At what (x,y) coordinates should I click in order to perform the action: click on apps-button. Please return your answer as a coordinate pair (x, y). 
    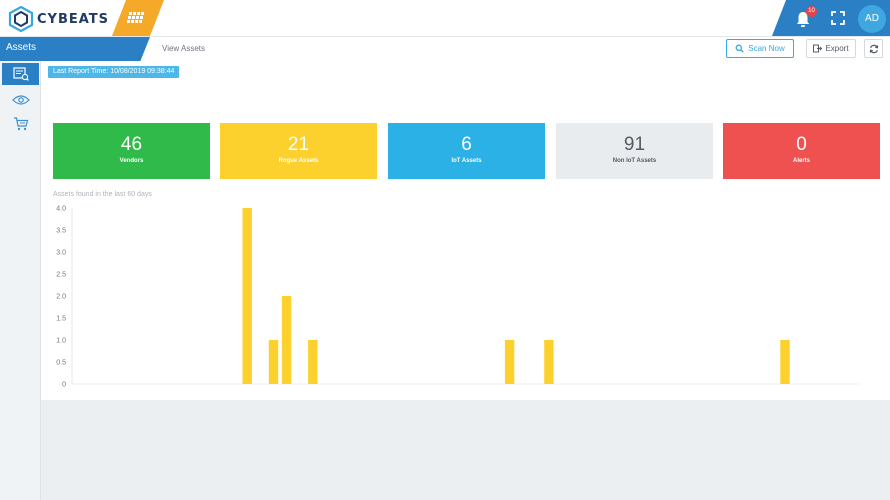
    Looking at the image, I should click on (138, 18).